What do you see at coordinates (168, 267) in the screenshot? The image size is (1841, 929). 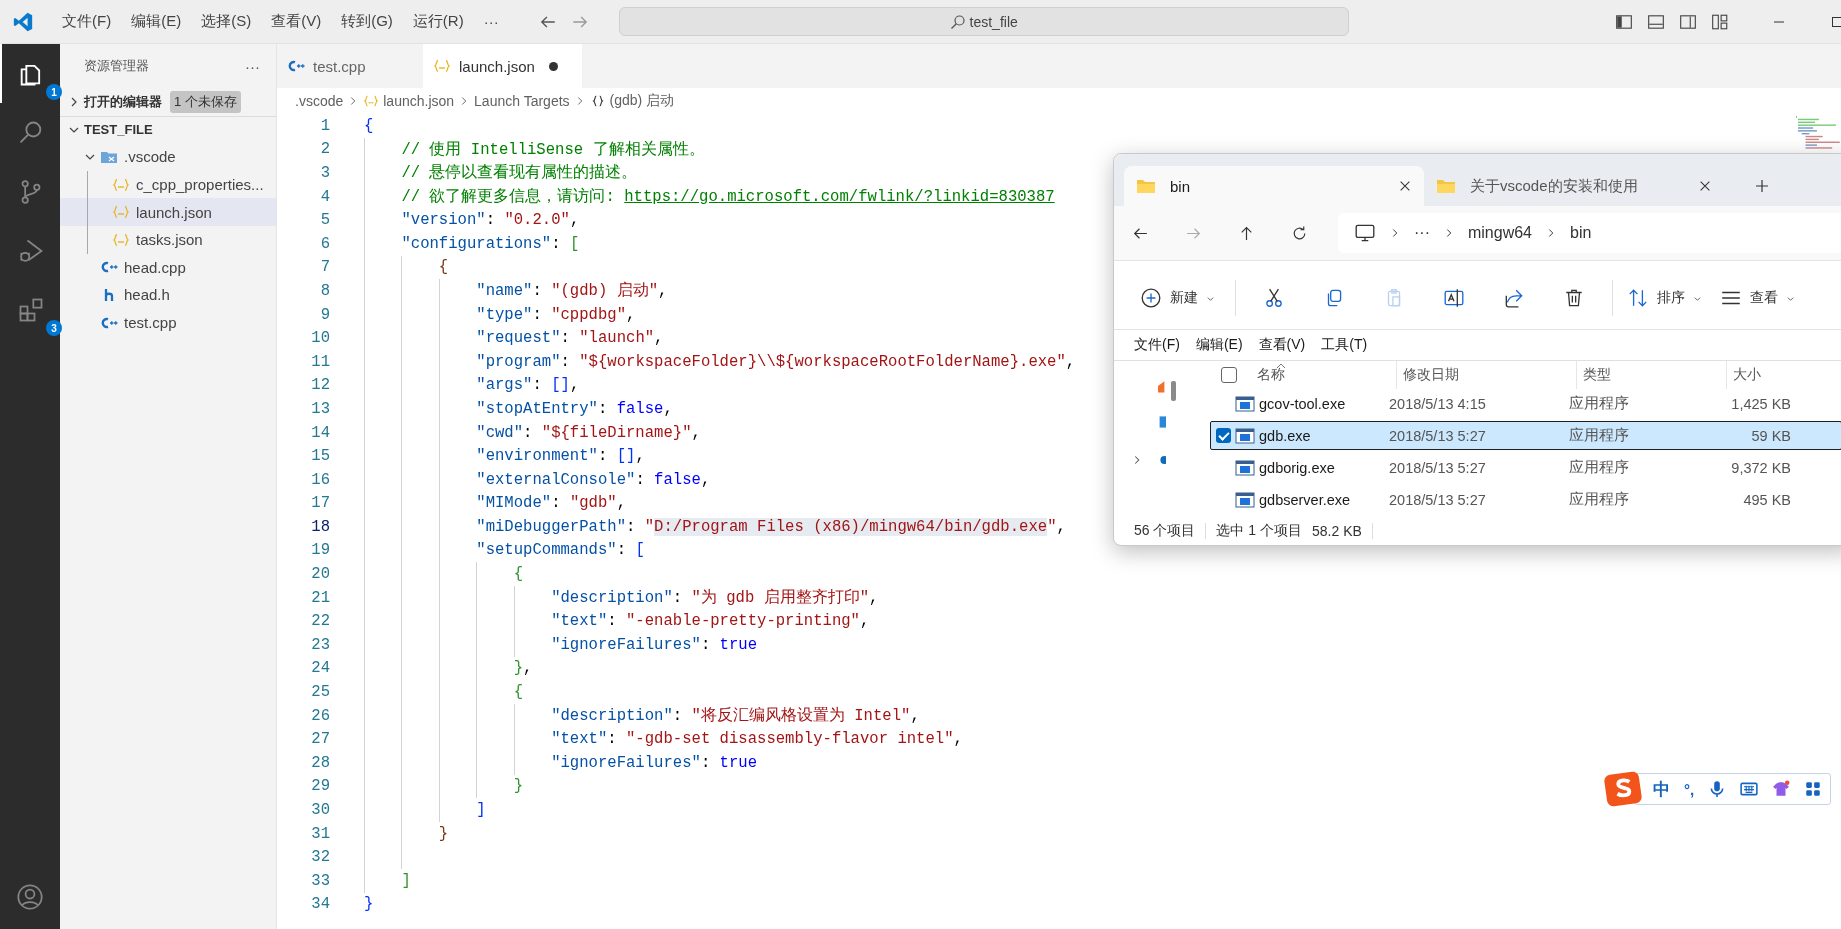 I see `file-tree-item: head.cpp` at bounding box center [168, 267].